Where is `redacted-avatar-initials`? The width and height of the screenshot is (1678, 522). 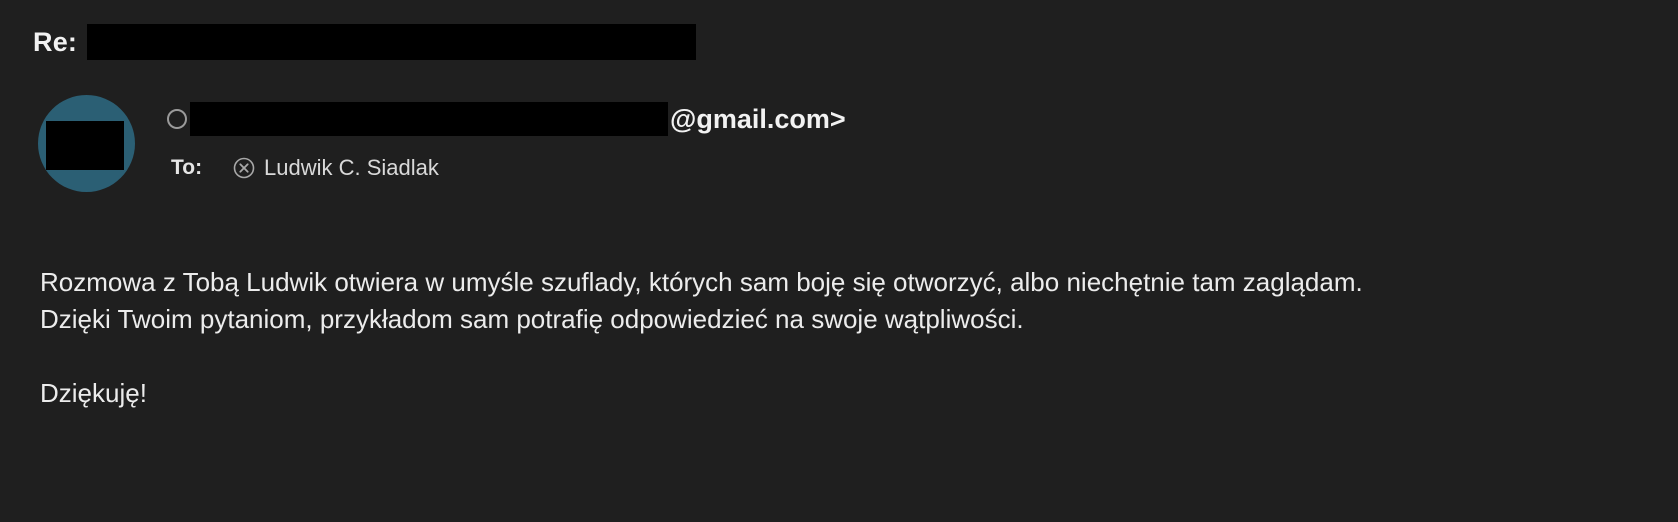
redacted-avatar-initials is located at coordinates (85, 145).